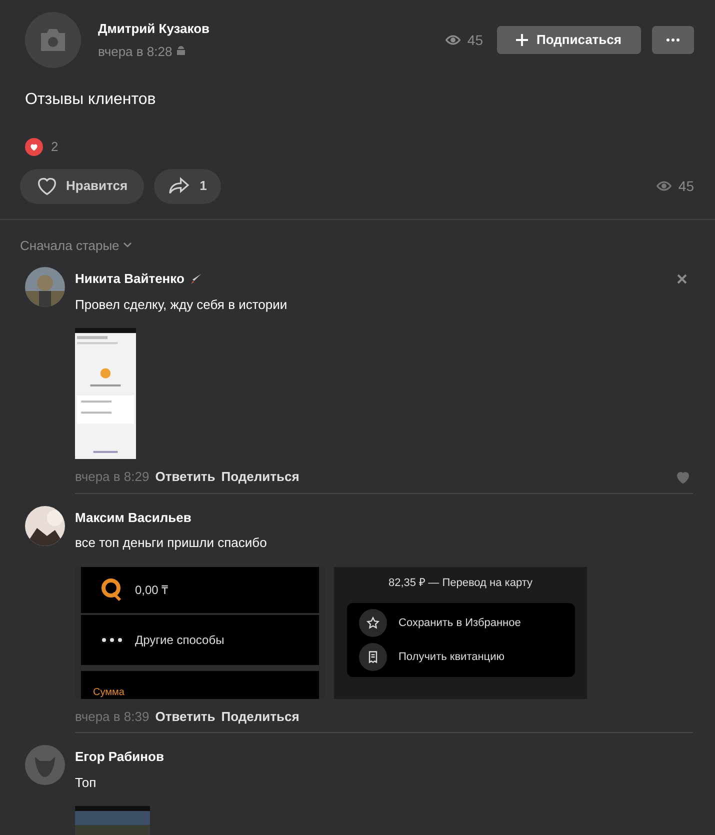  I want to click on comment-time: вчера в 8:29, so click(112, 477).